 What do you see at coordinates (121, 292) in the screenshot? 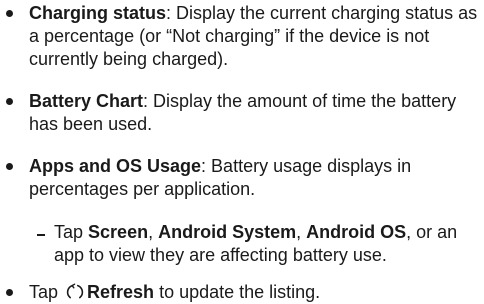
I see `refresh-label: Refresh` at bounding box center [121, 292].